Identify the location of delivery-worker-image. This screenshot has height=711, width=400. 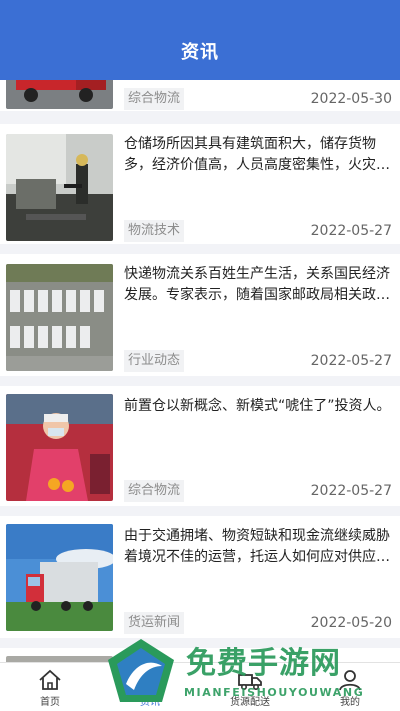
(59, 447).